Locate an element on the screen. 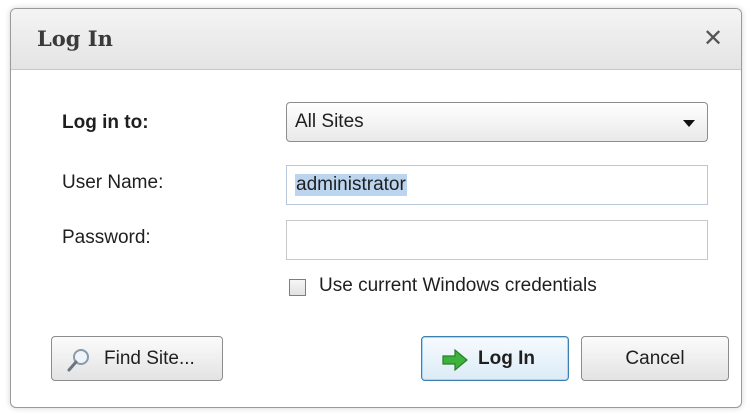  cancel-label: Cancel is located at coordinates (655, 358).